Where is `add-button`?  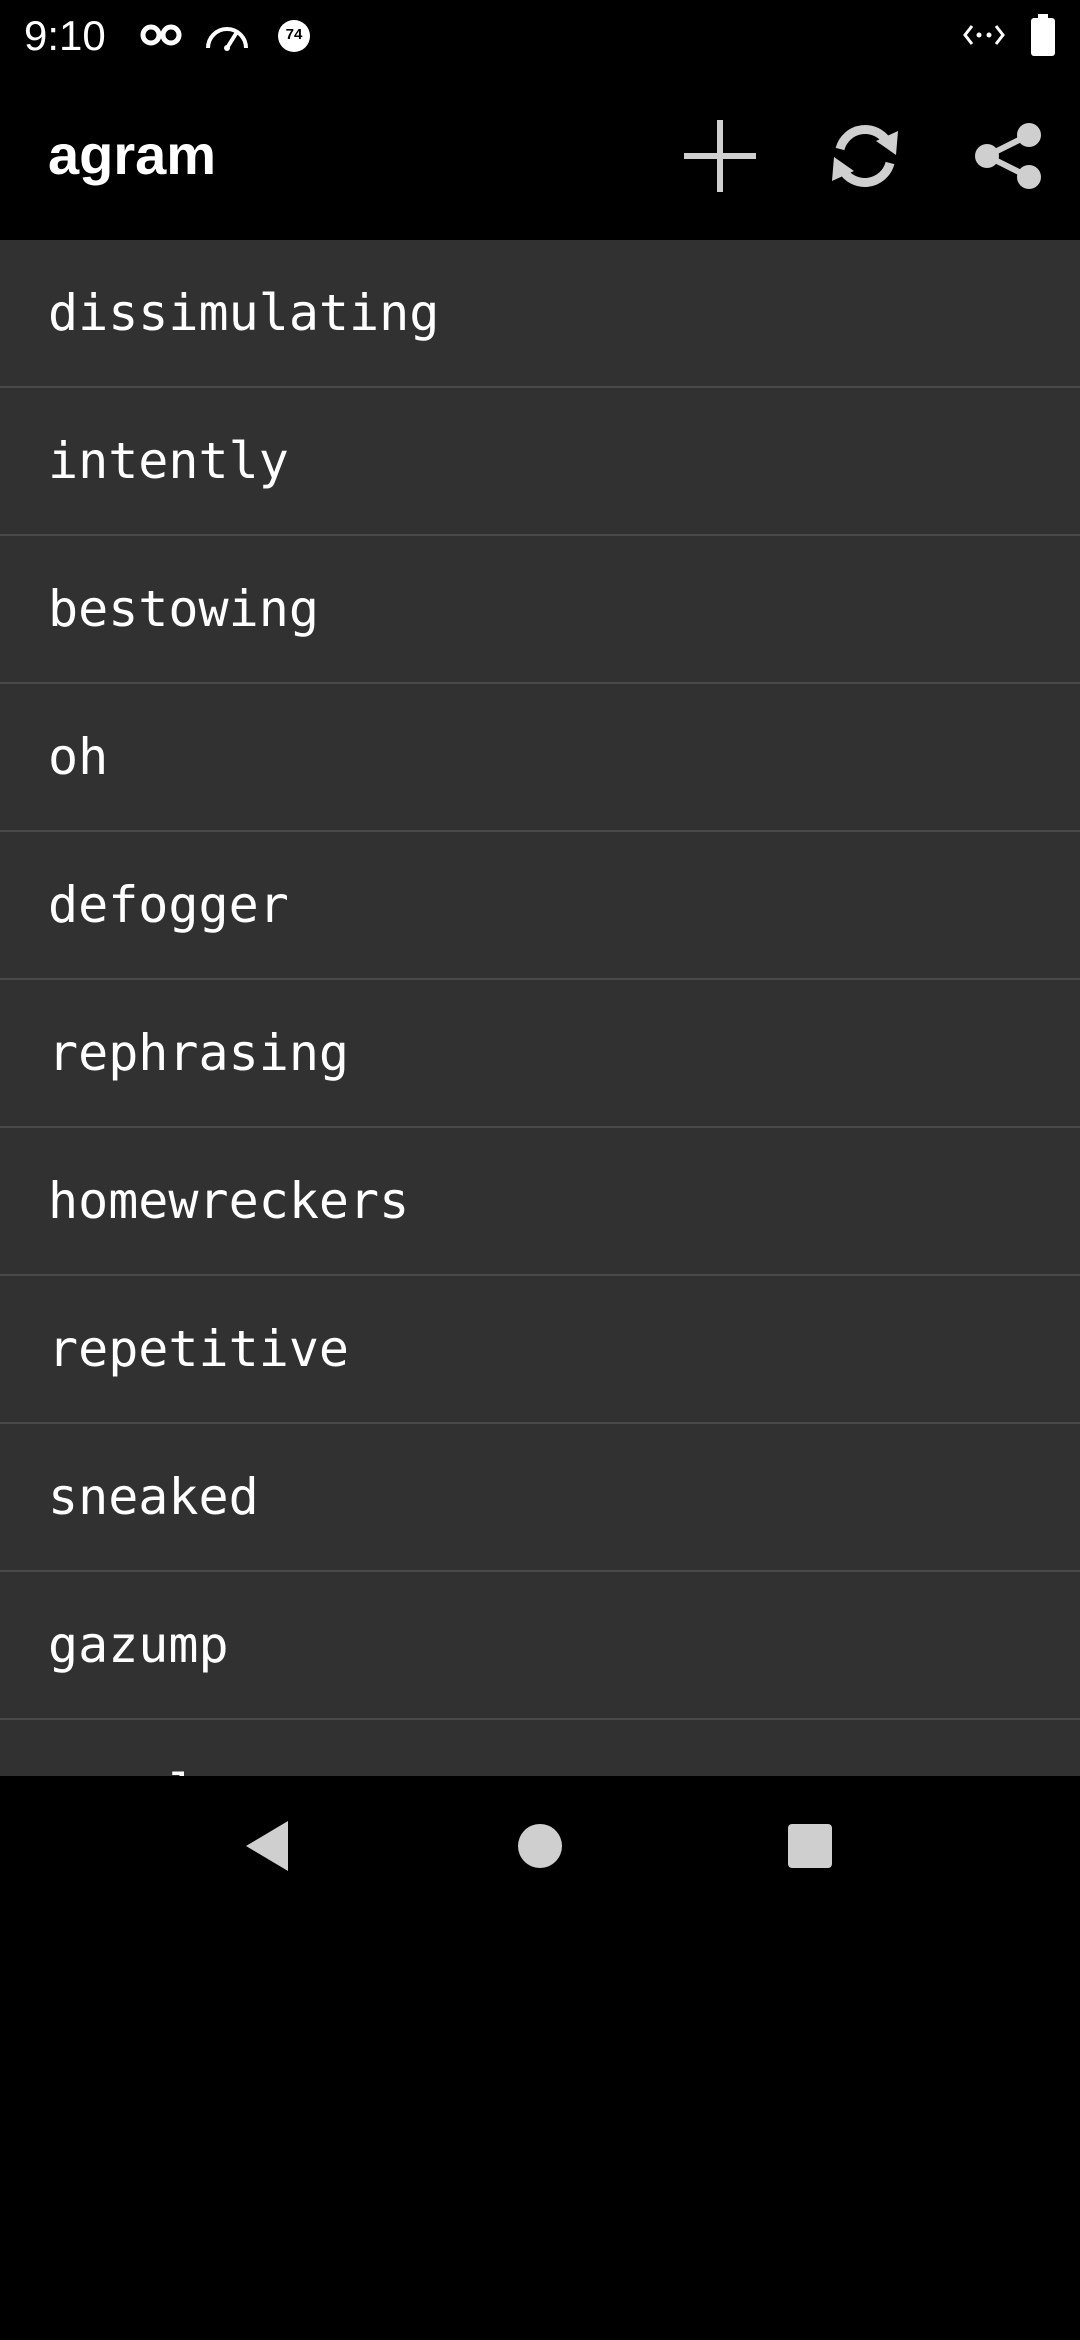 add-button is located at coordinates (720, 158).